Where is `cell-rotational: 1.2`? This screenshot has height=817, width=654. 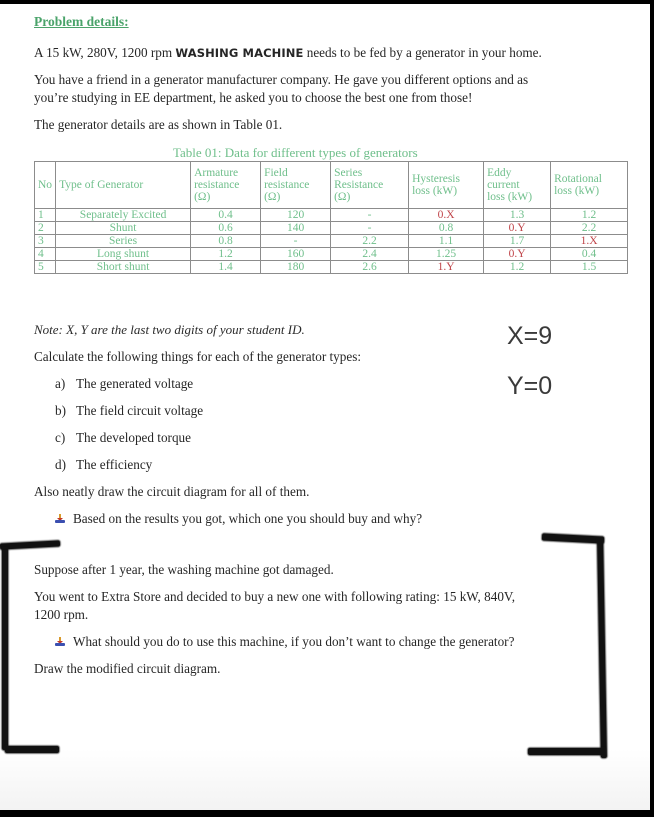
cell-rotational: 1.2 is located at coordinates (589, 215).